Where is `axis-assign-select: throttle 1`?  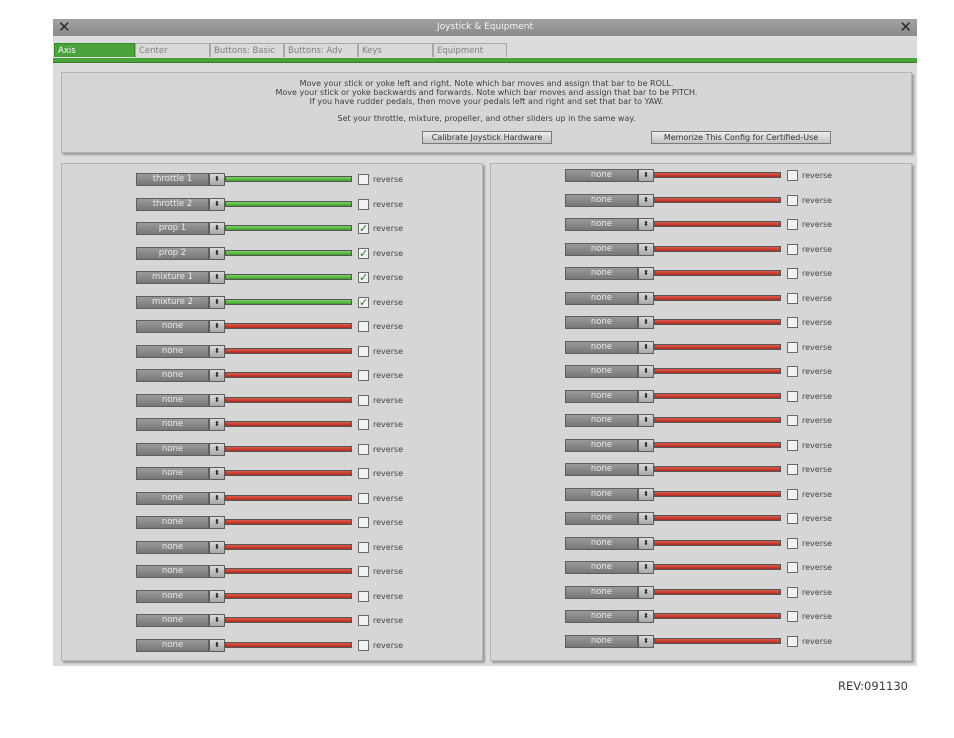 axis-assign-select: throttle 1 is located at coordinates (172, 179).